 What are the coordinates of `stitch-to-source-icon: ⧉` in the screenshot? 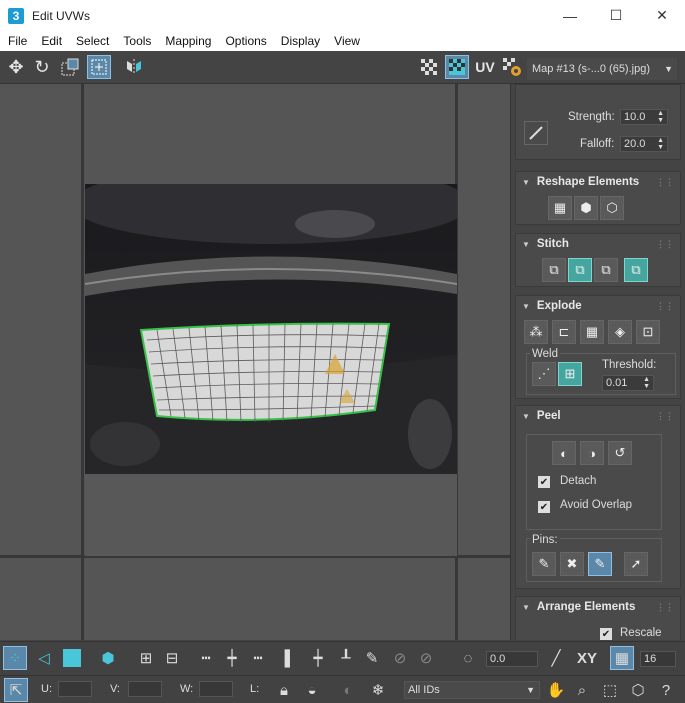 It's located at (636, 270).